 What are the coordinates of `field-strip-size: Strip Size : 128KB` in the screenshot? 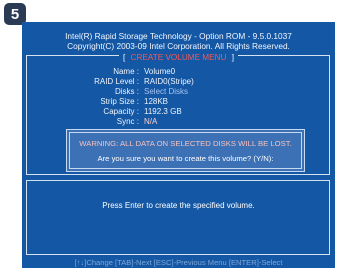 It's located at (177, 102).